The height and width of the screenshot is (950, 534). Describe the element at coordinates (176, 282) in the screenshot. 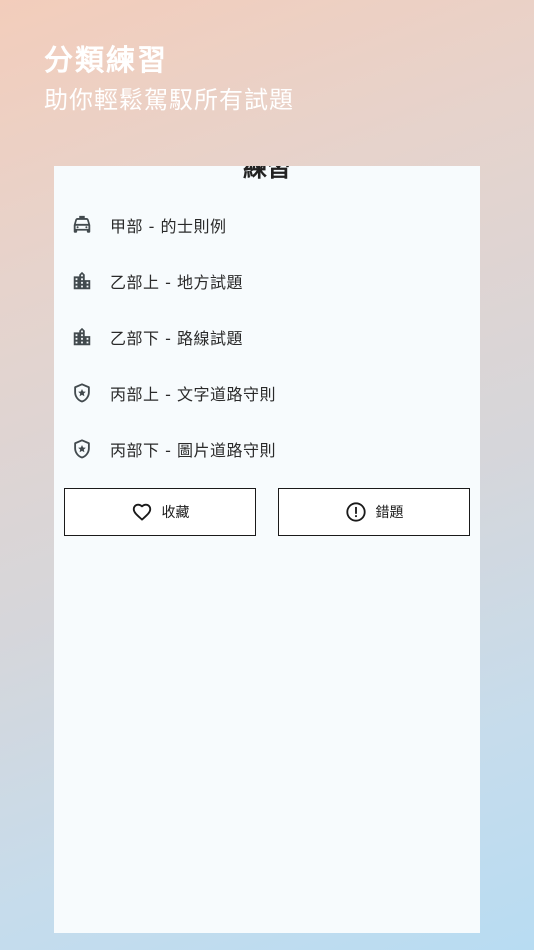

I see `menu-item-label: 乙部上 - 地方試題` at that location.